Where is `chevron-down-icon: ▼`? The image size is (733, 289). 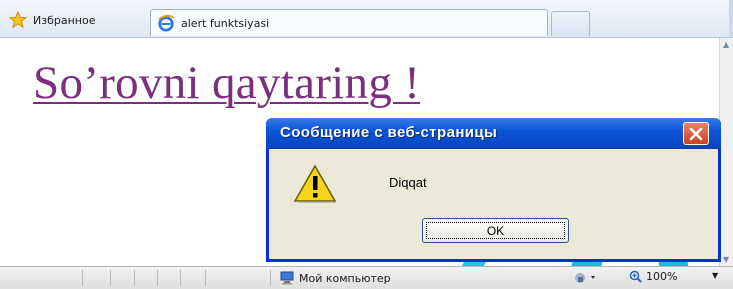 chevron-down-icon: ▼ is located at coordinates (715, 275).